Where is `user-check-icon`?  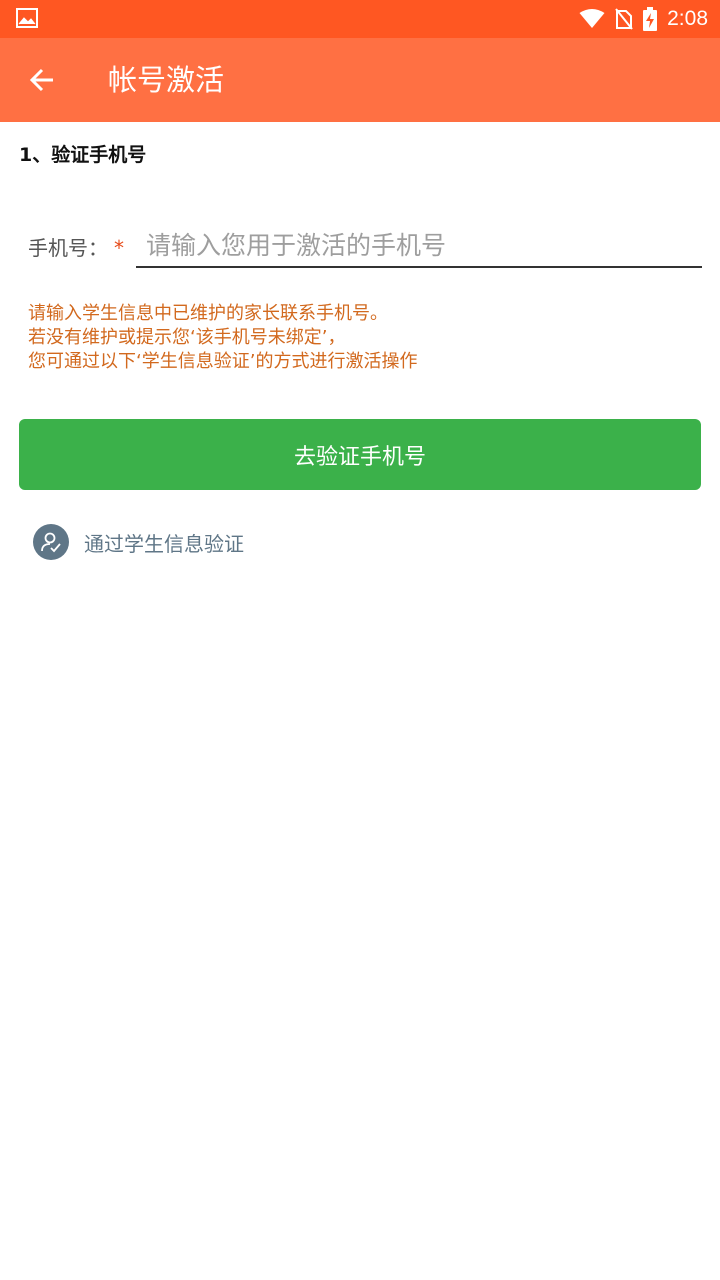
user-check-icon is located at coordinates (51, 542).